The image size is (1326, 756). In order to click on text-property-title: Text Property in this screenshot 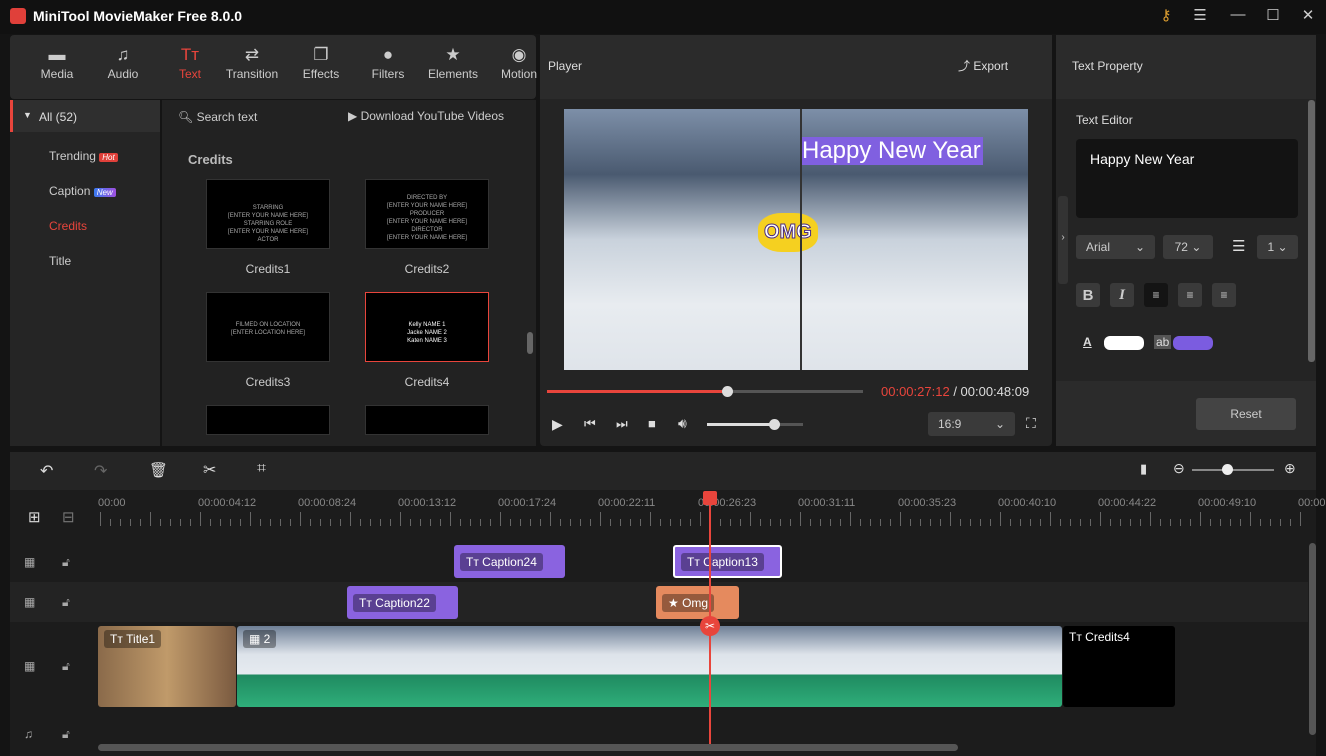, I will do `click(1107, 66)`.